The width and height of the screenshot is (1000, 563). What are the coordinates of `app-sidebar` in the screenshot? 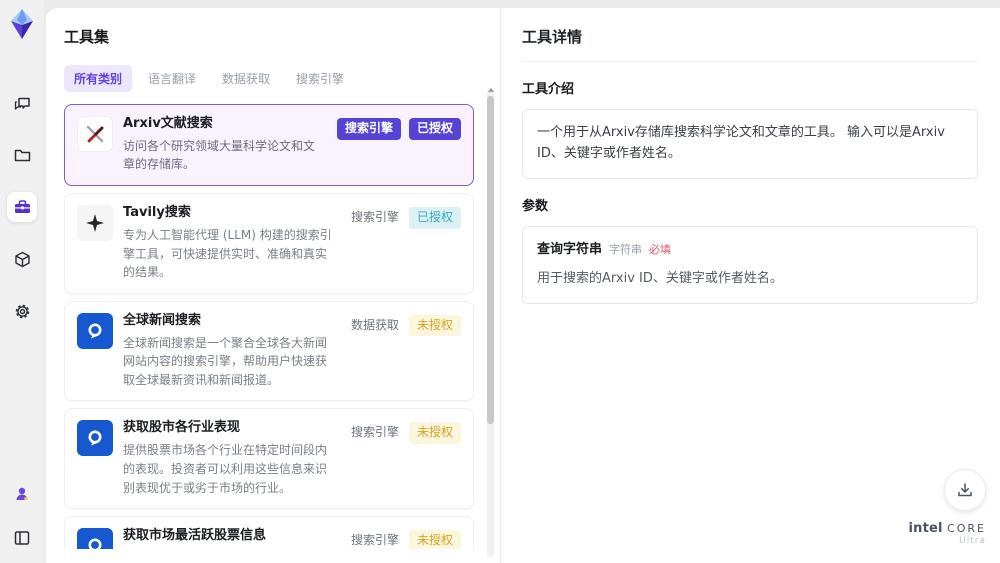 It's located at (22, 281).